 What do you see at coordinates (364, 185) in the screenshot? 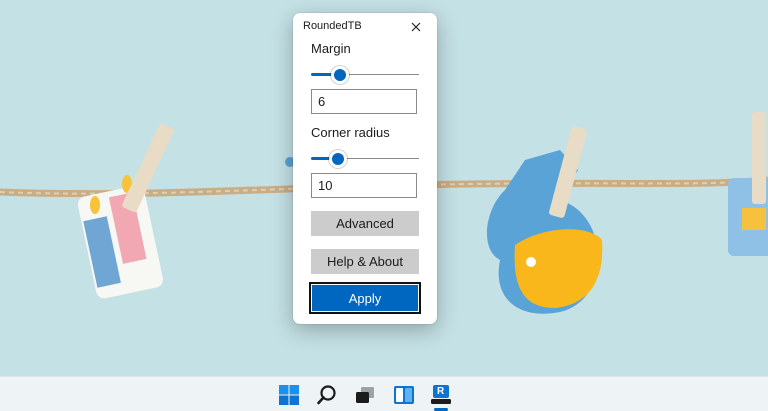
I see `corner-radius-input: 10` at bounding box center [364, 185].